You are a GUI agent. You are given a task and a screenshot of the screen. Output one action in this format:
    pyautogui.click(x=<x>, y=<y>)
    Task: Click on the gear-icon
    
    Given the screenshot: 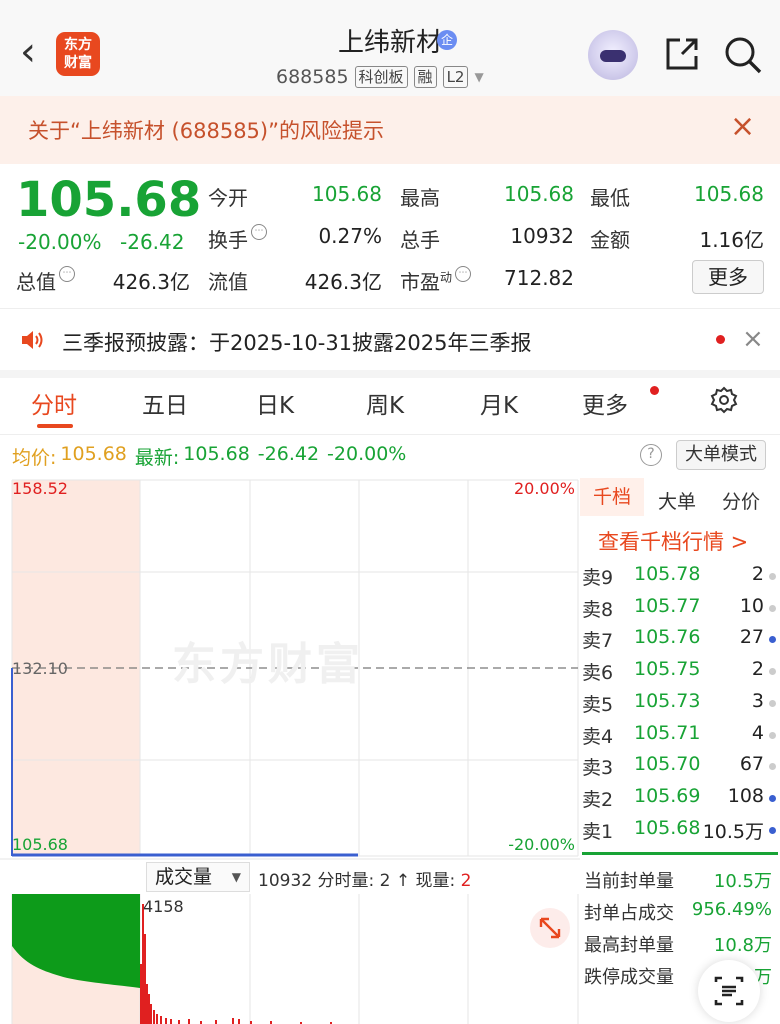 What is the action you would take?
    pyautogui.click(x=724, y=401)
    